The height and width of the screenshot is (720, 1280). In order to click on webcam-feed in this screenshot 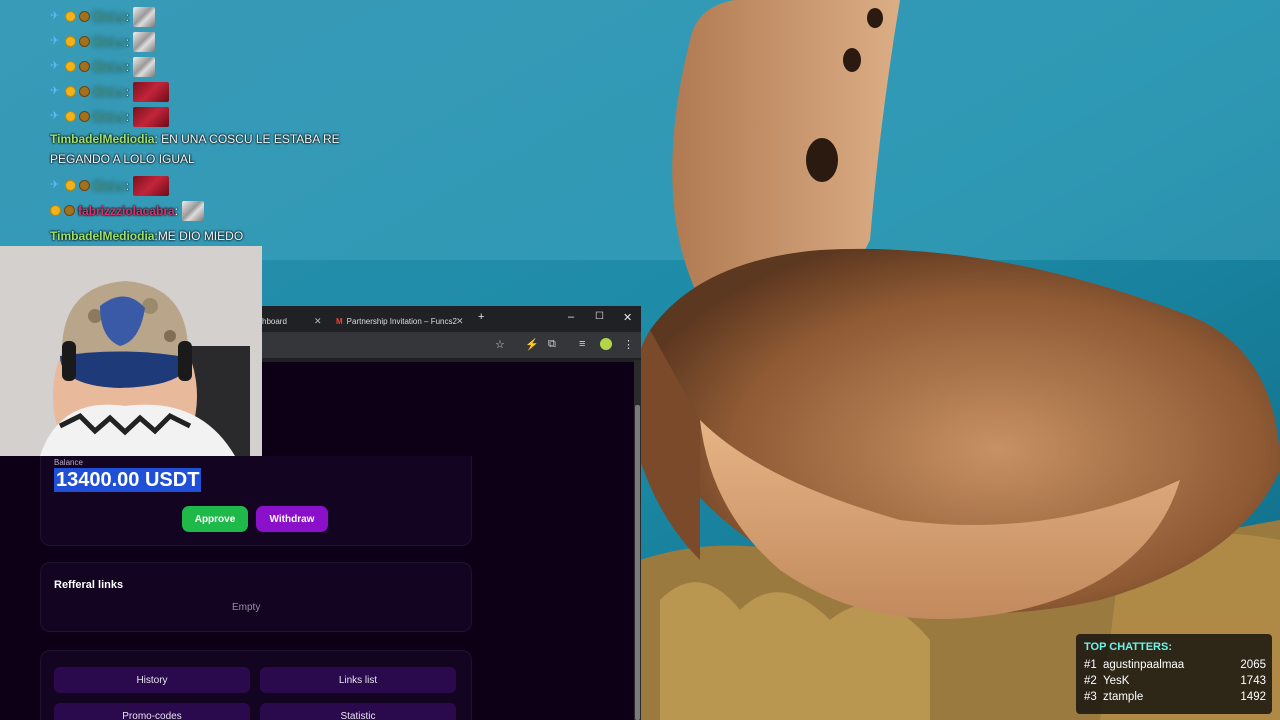, I will do `click(131, 351)`.